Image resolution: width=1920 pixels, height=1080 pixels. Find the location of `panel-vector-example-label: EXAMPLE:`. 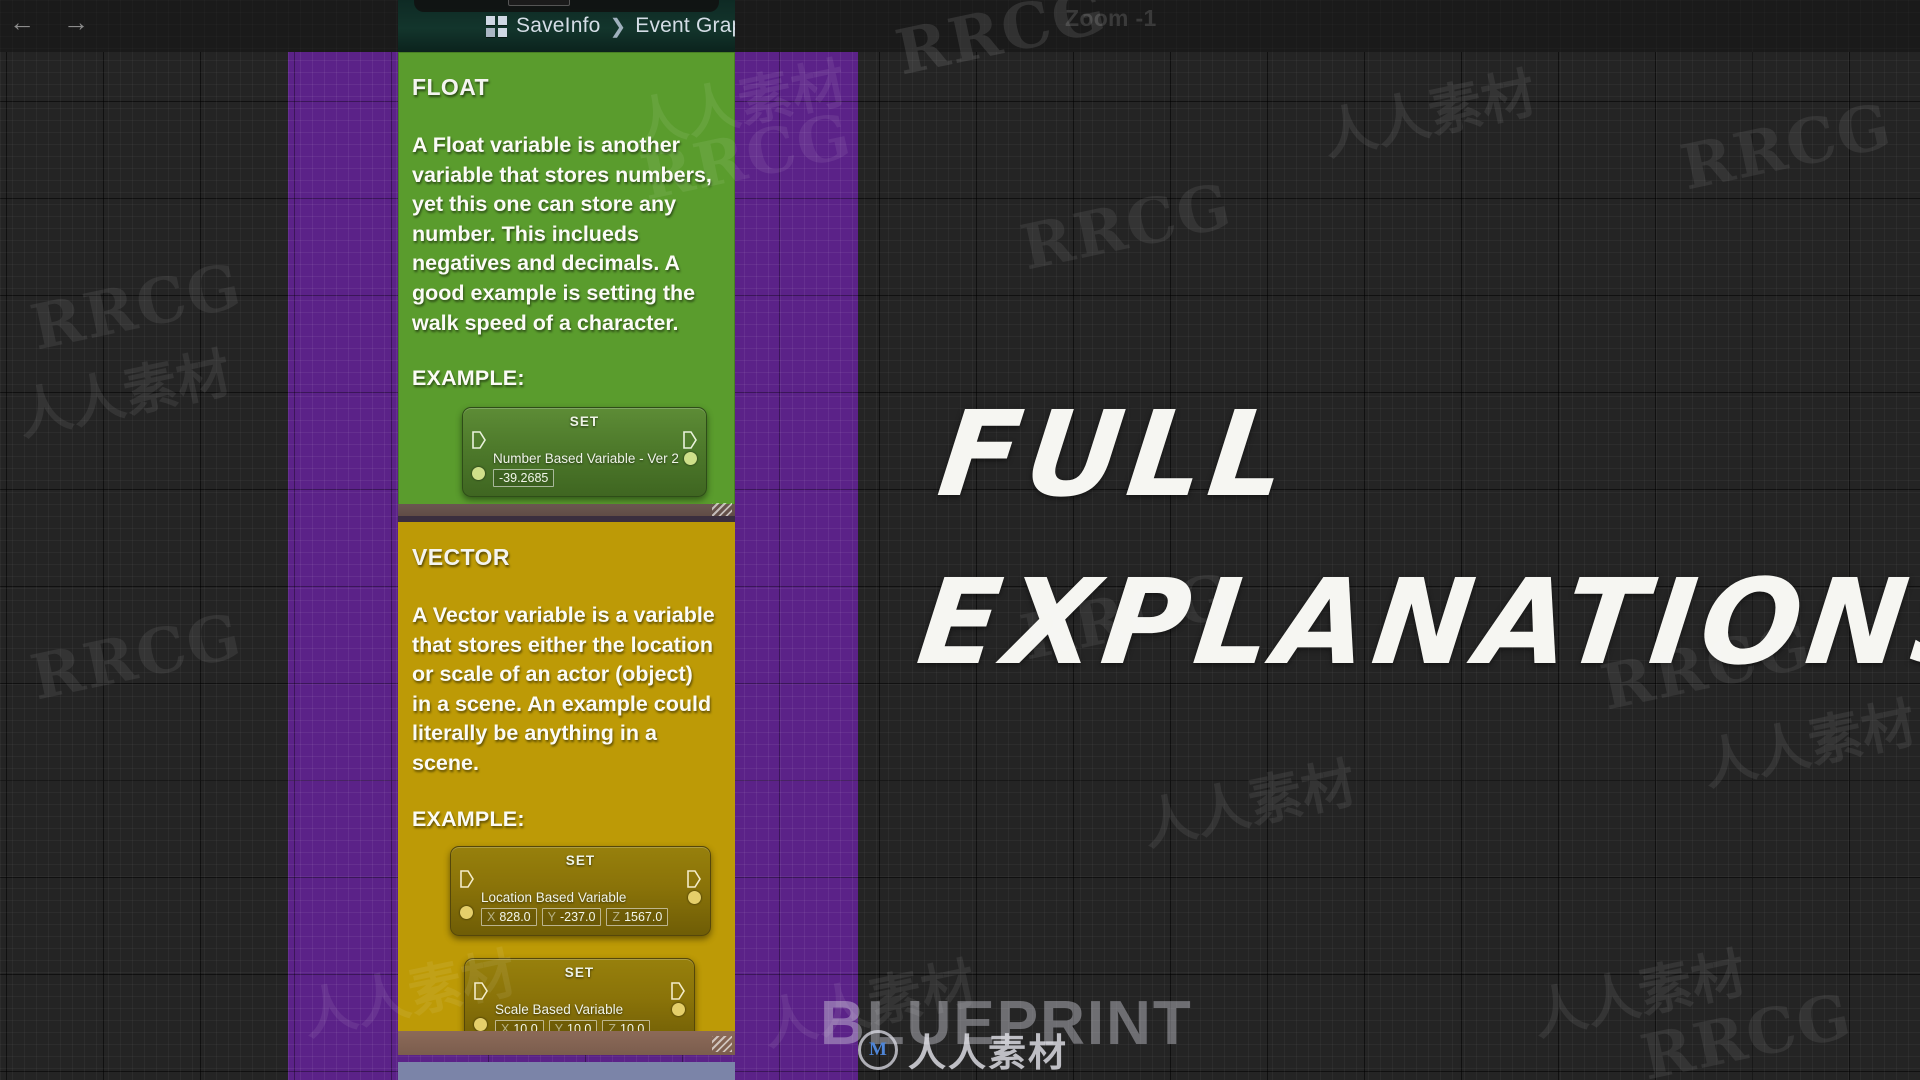

panel-vector-example-label: EXAMPLE: is located at coordinates (468, 818).